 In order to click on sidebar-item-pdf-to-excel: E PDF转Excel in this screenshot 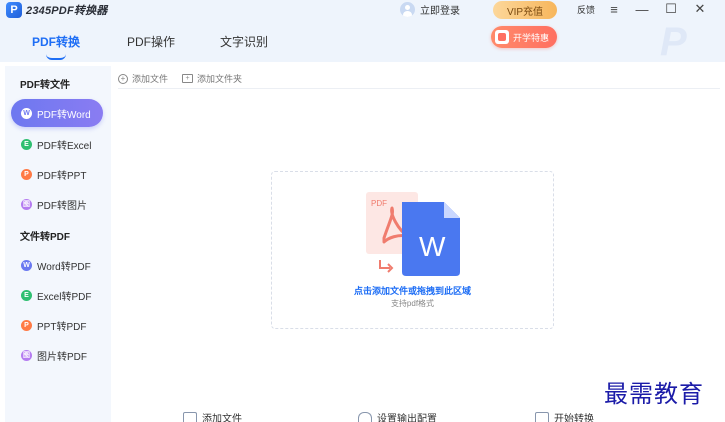, I will do `click(57, 144)`.